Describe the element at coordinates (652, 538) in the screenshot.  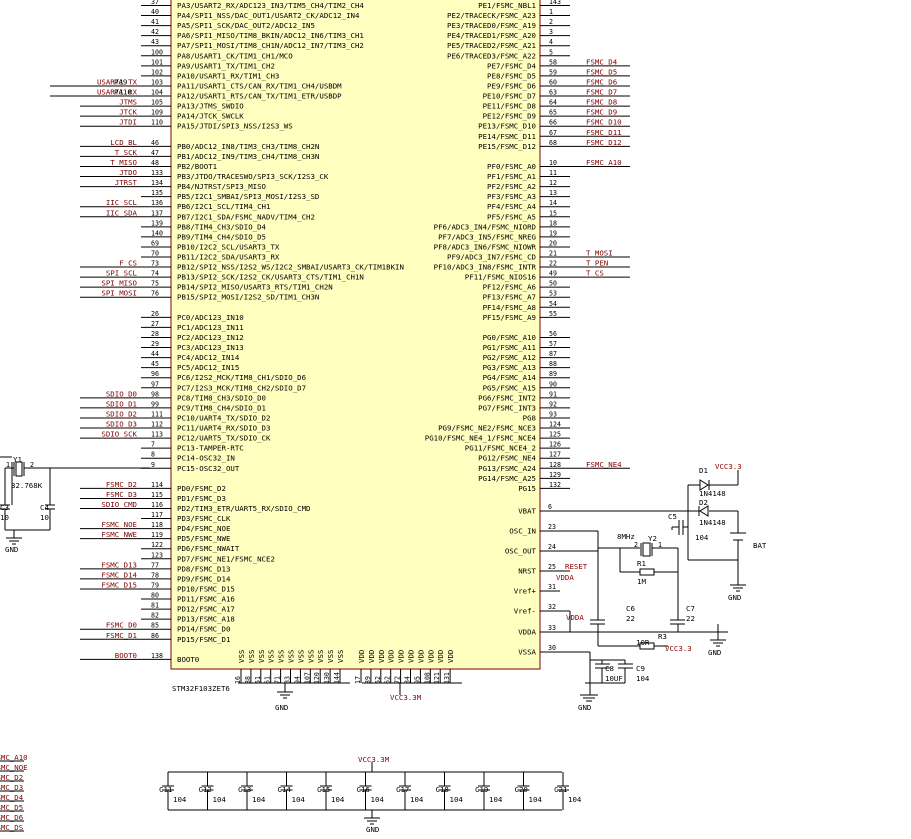
I see `y2-label: Y2` at that location.